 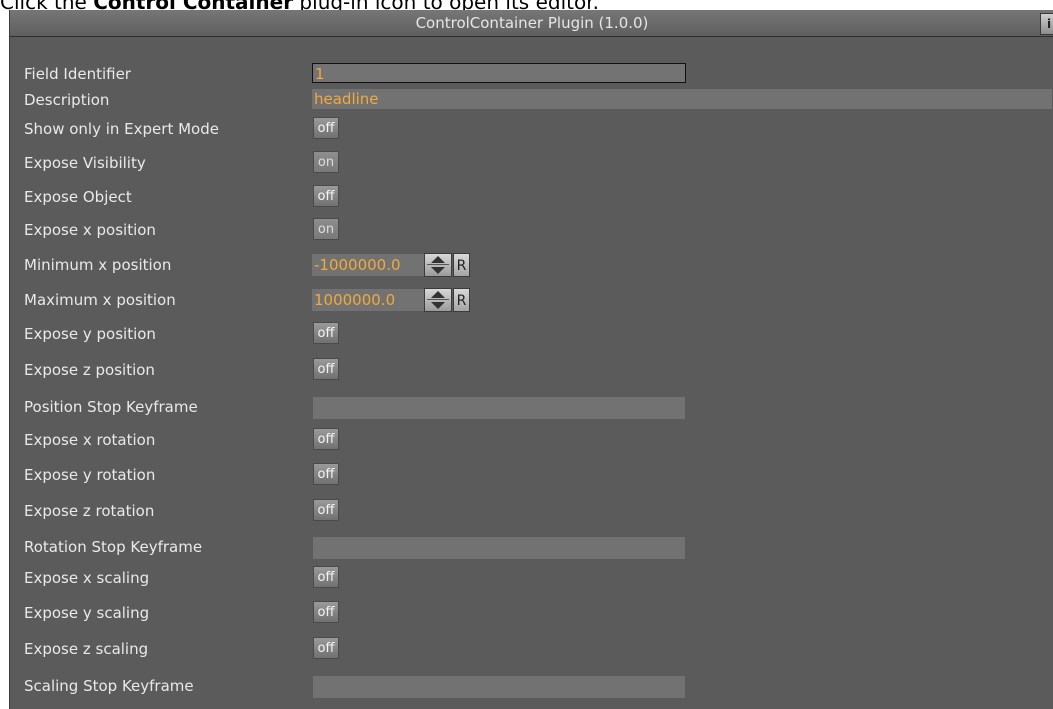 What do you see at coordinates (531, 23) in the screenshot?
I see `panel-title: ControlContainer Plugin (1.0.0)` at bounding box center [531, 23].